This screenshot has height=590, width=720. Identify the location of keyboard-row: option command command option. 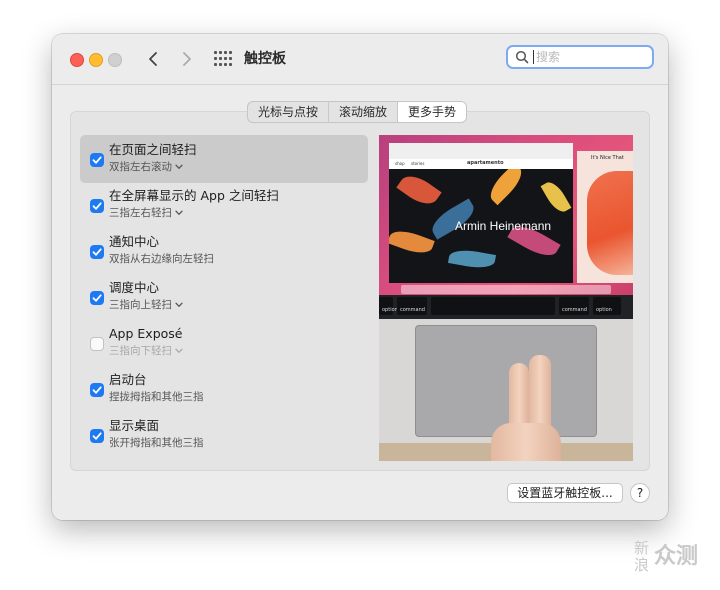
(506, 307).